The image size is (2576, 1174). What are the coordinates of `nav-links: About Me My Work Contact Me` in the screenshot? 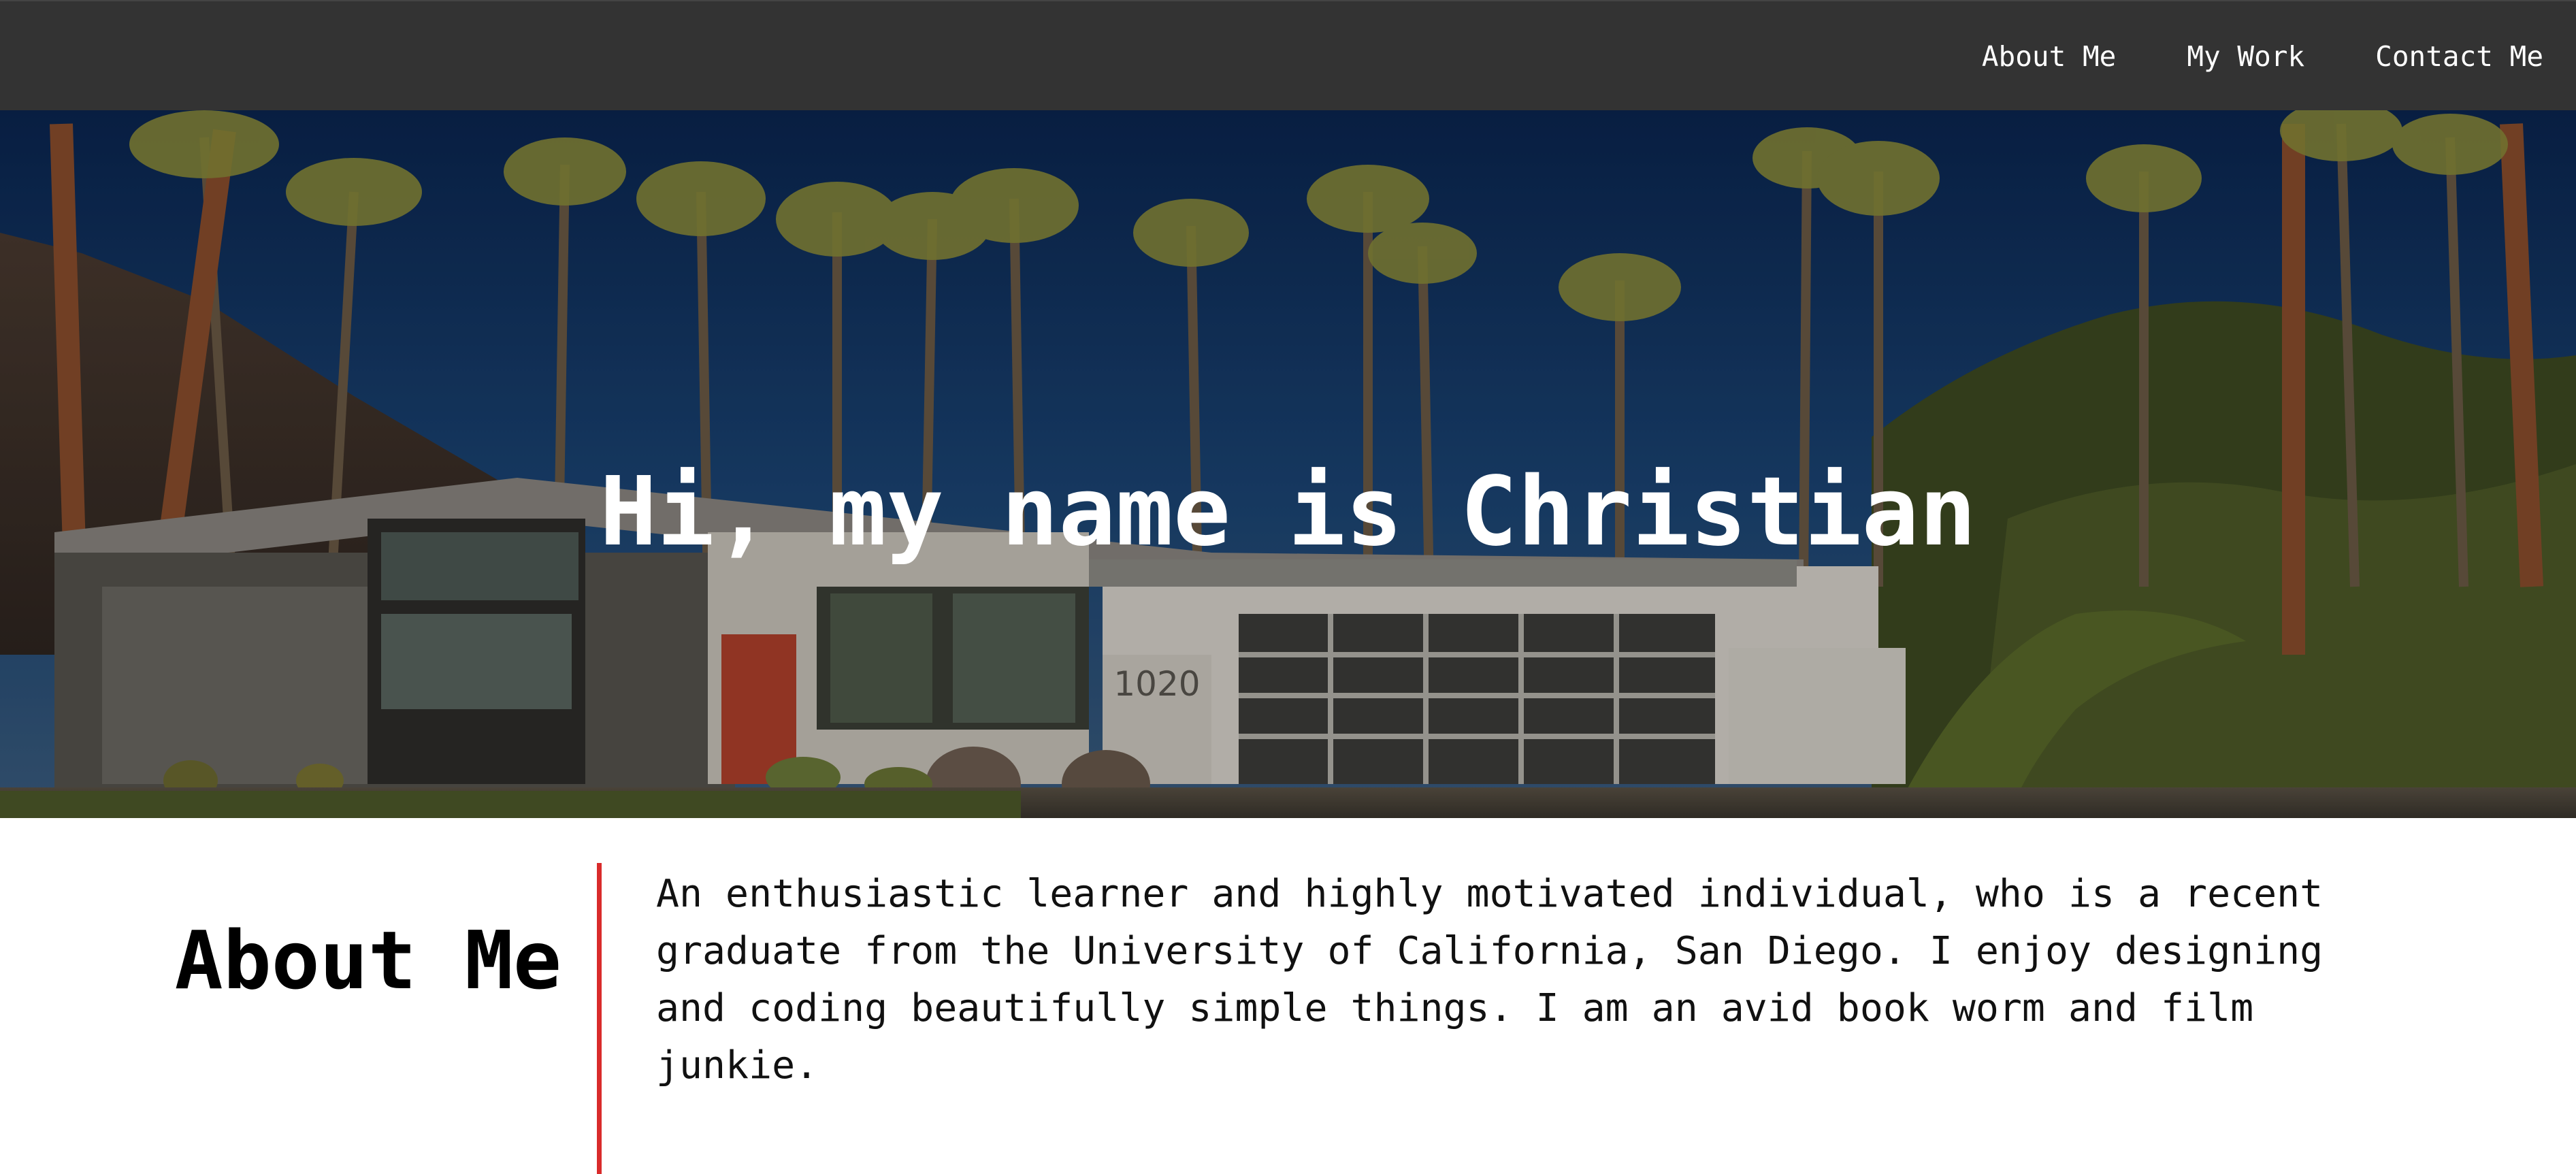 It's located at (2262, 56).